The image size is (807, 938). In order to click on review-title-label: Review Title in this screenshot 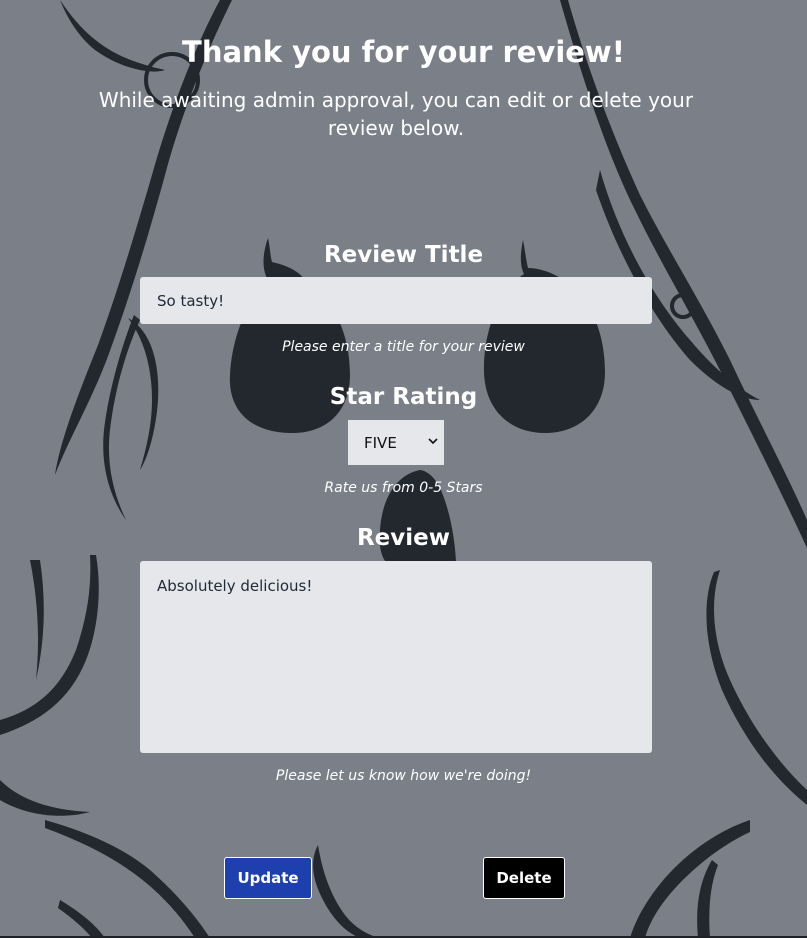, I will do `click(403, 255)`.